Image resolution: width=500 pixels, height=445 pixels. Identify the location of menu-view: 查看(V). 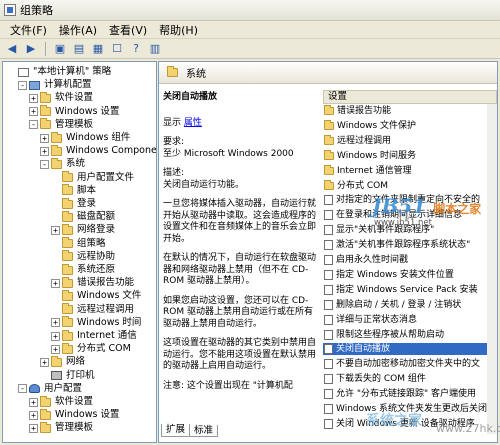
(128, 30).